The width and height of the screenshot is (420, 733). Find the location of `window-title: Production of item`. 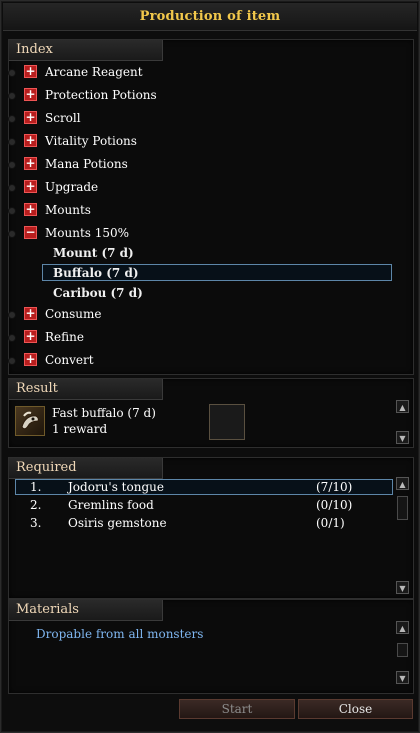

window-title: Production of item is located at coordinates (210, 16).